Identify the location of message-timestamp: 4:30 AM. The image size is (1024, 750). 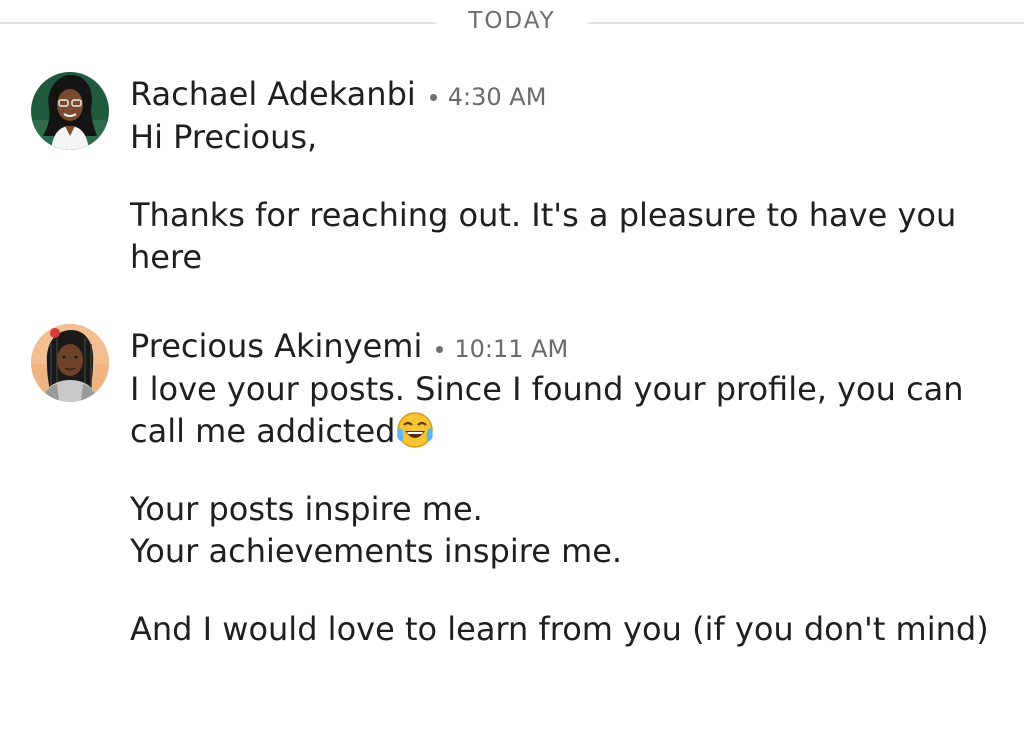
(497, 97).